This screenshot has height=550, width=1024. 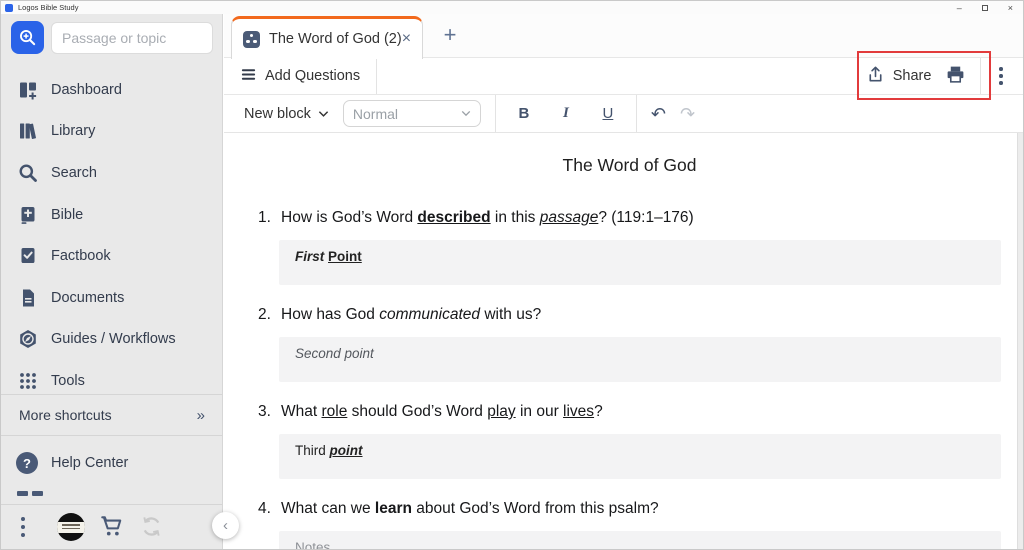 I want to click on sidebar-item-factbook: Factbook, so click(x=111, y=256).